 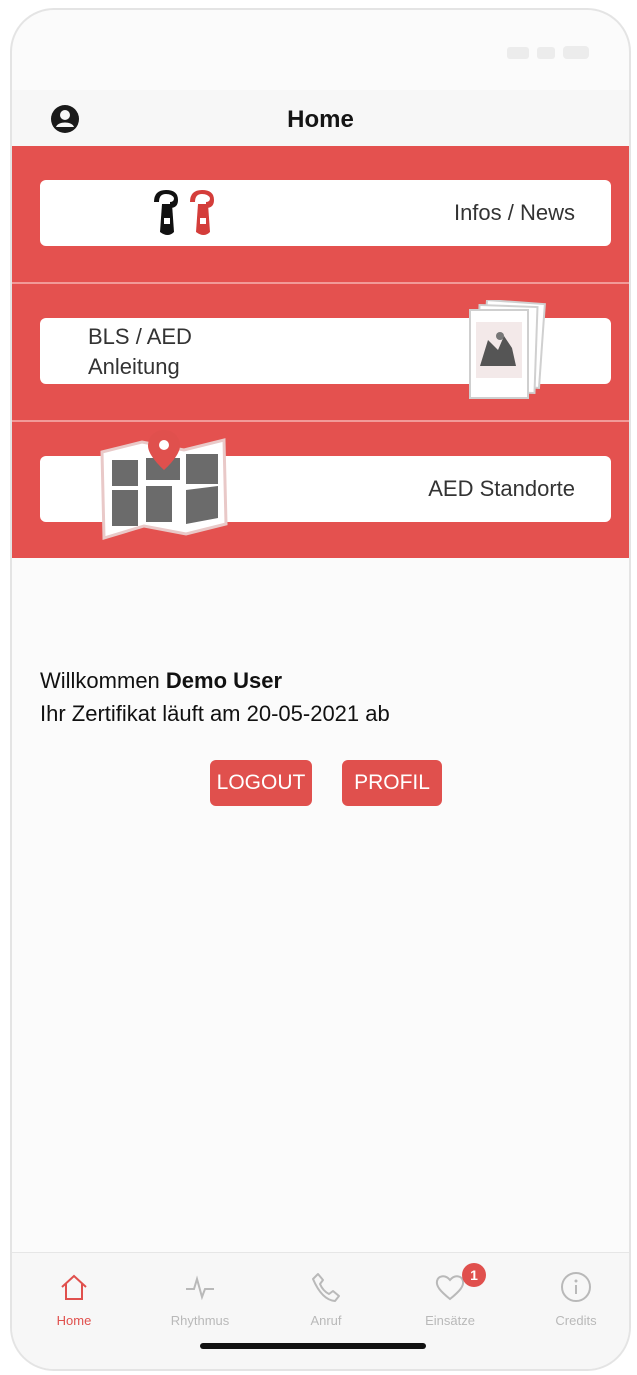 What do you see at coordinates (501, 488) in the screenshot?
I see `aed-standorte-label: AED Standorte` at bounding box center [501, 488].